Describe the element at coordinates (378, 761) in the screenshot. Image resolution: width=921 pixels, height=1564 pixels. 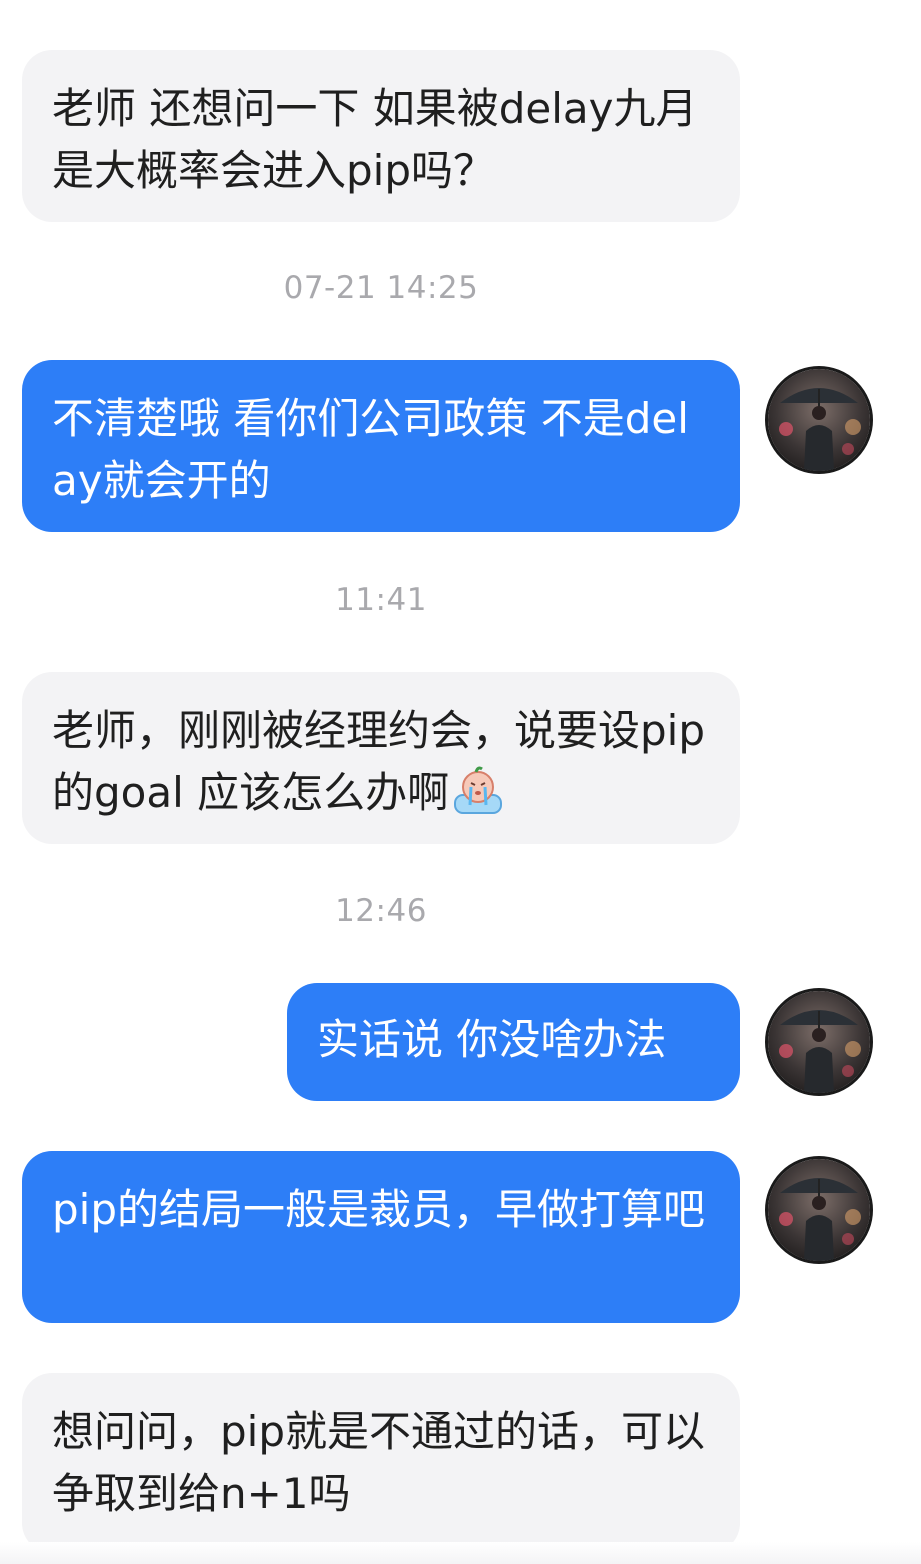
I see `message-text: 老师，刚刚被经理约会，说要设pip的goal 应该怎么办啊` at that location.